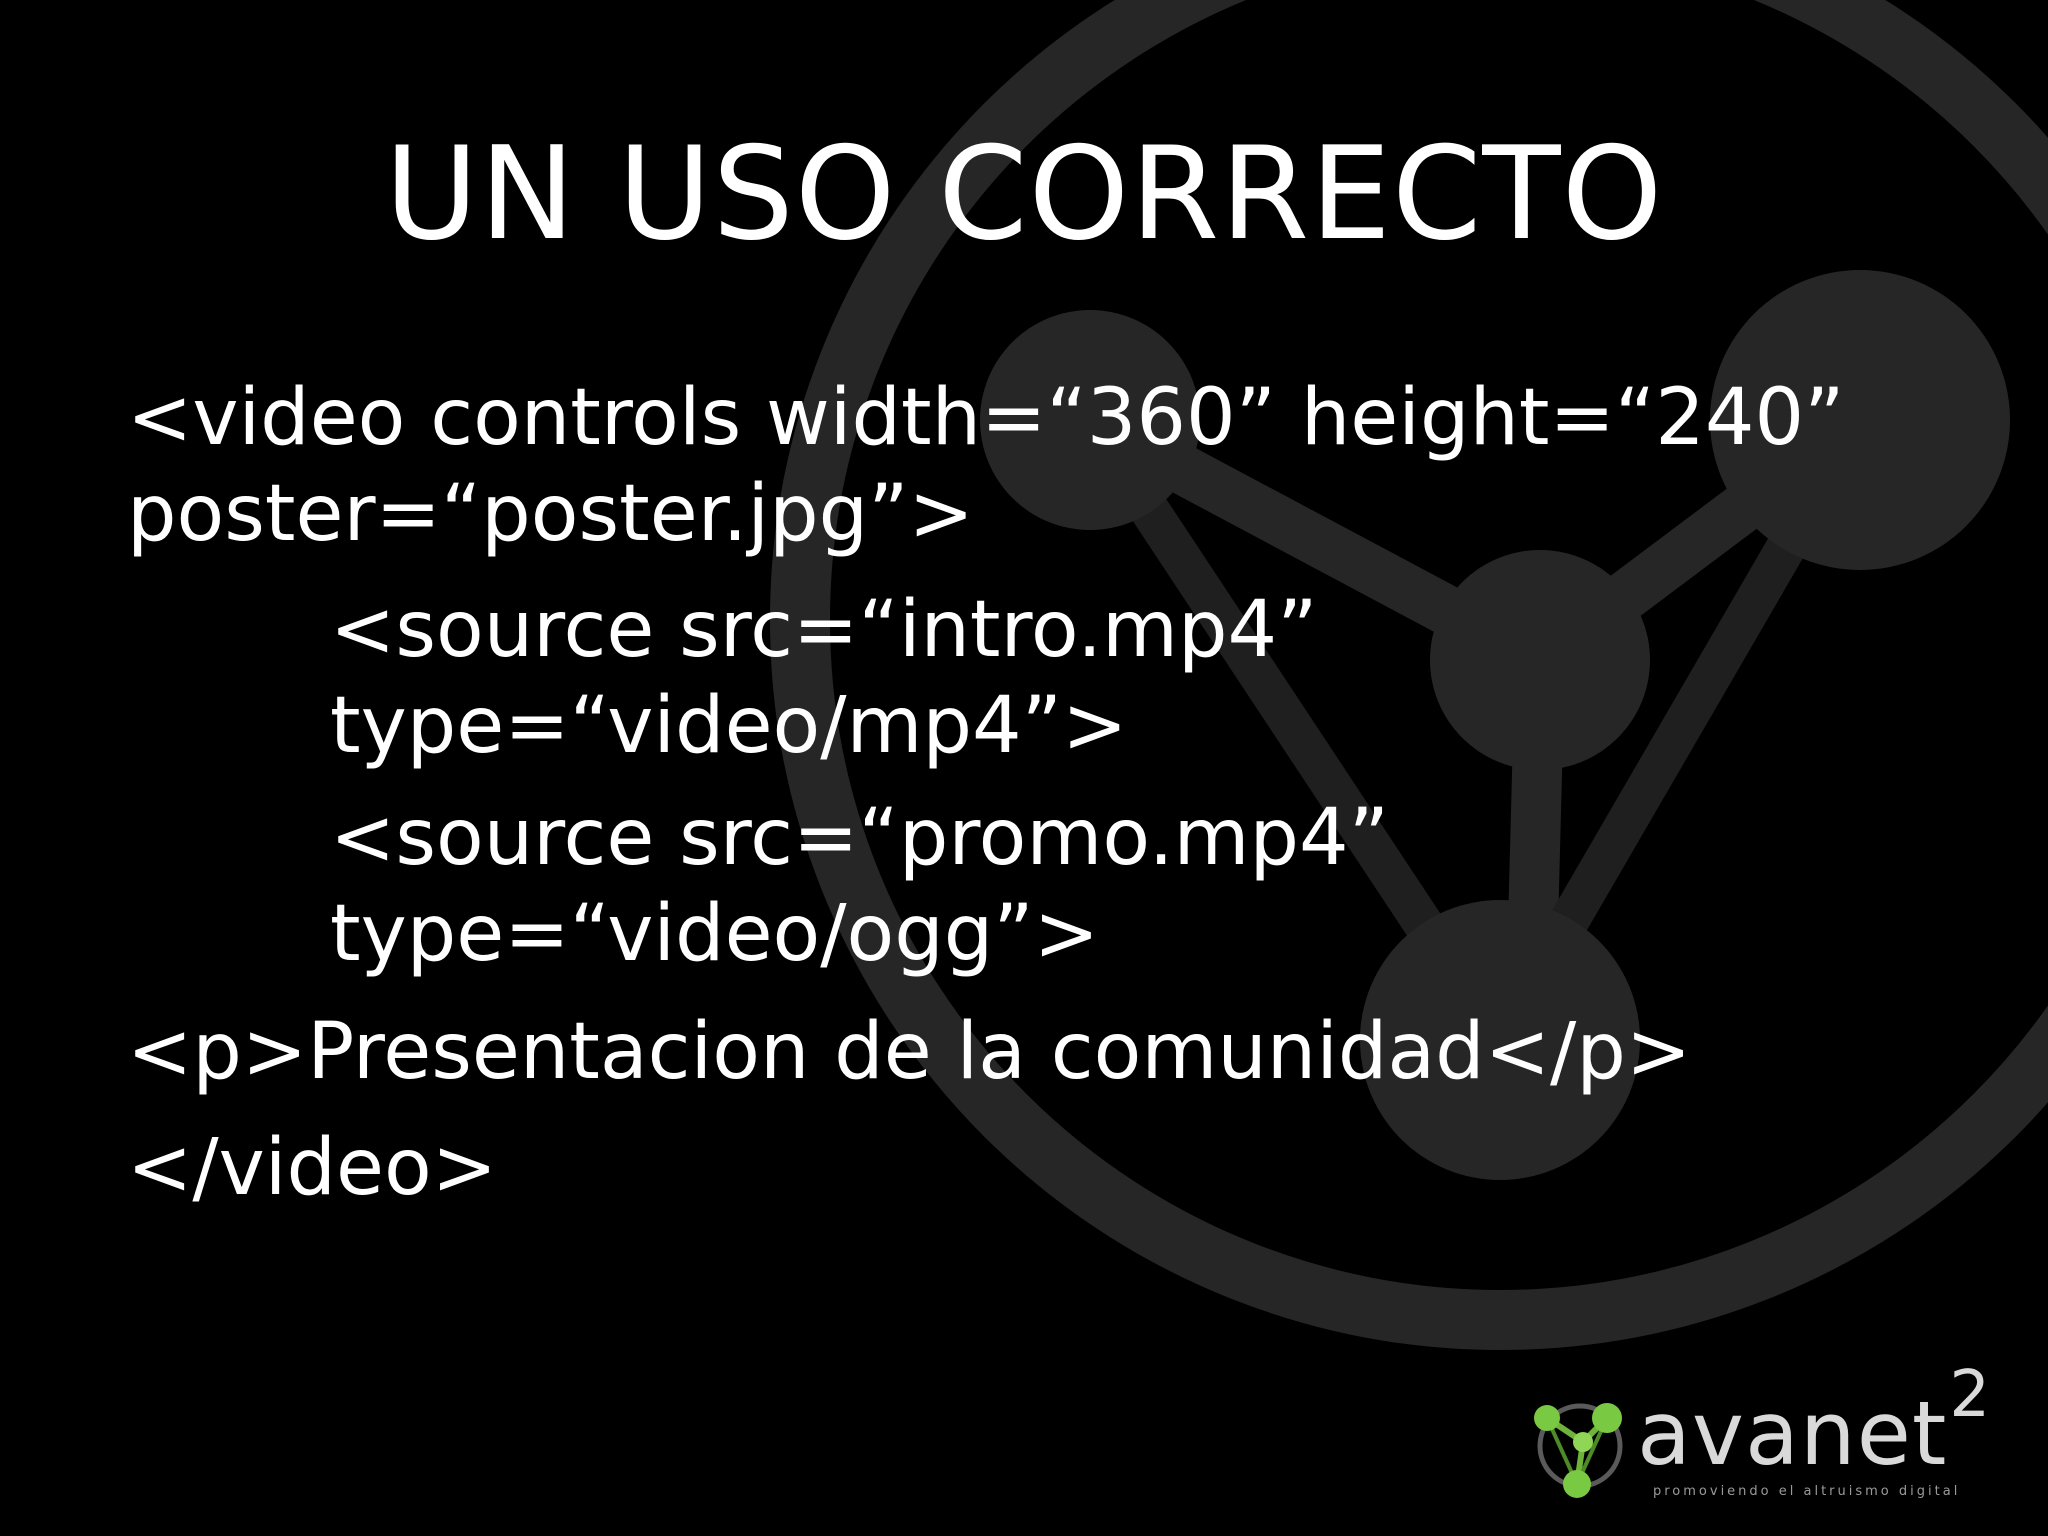 Image resolution: width=2048 pixels, height=1536 pixels. I want to click on code-line-type-mp4: type=“video/mp4”>, so click(729, 726).